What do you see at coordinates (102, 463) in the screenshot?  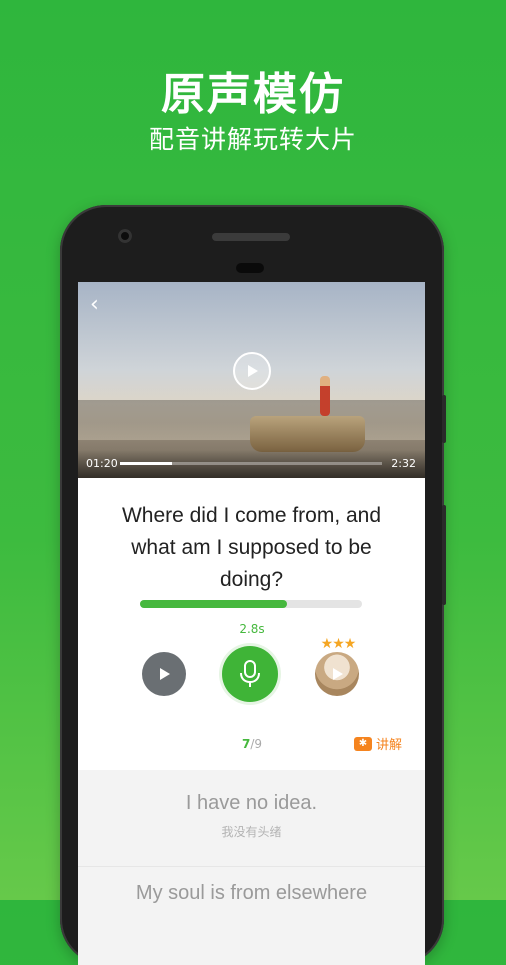 I see `current-time: 01:20` at bounding box center [102, 463].